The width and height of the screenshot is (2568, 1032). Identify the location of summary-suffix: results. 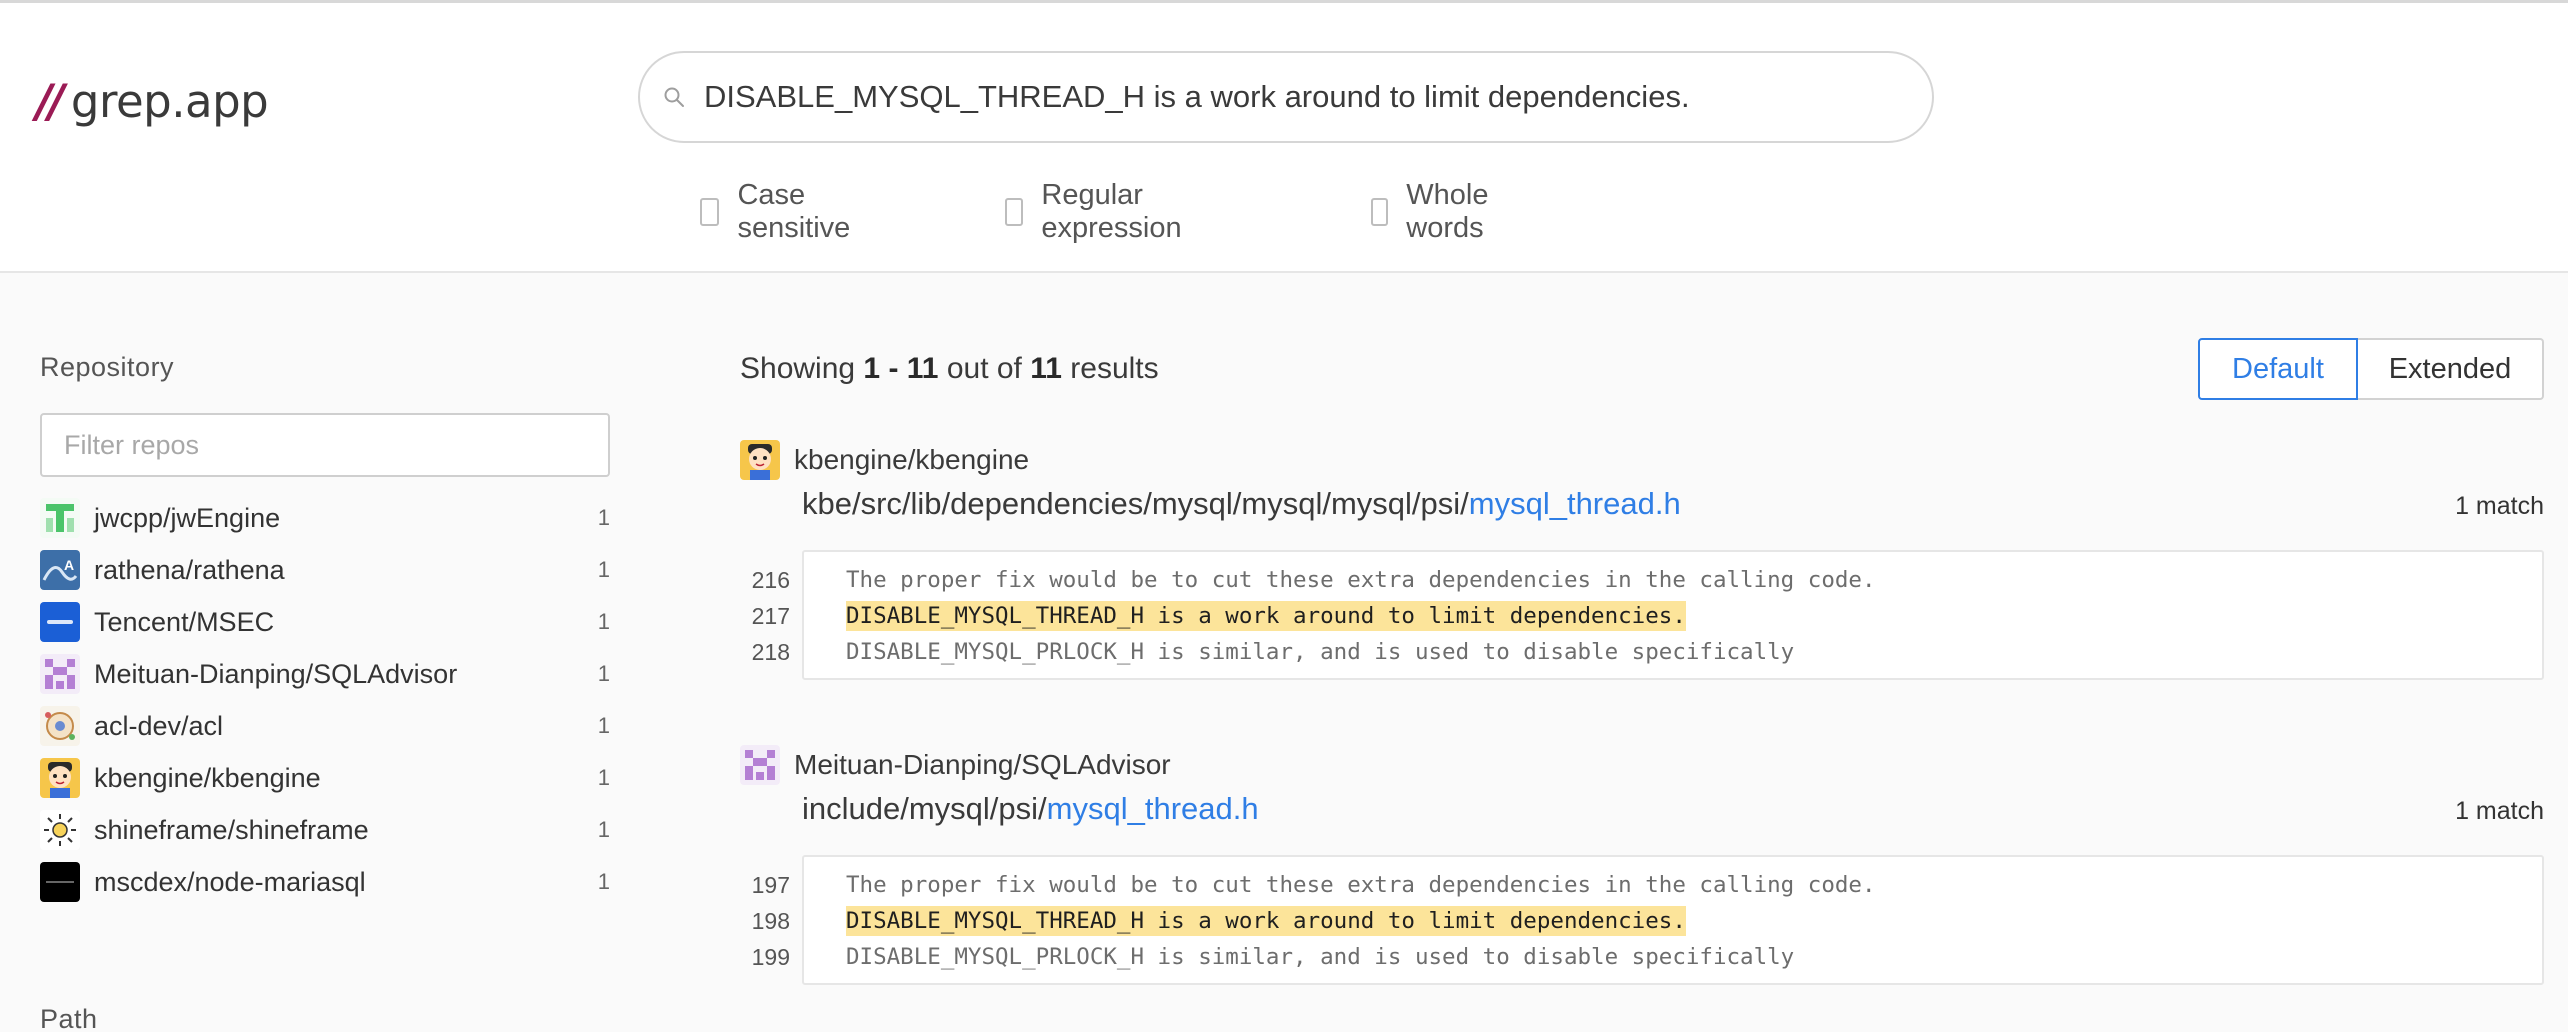
(1110, 368).